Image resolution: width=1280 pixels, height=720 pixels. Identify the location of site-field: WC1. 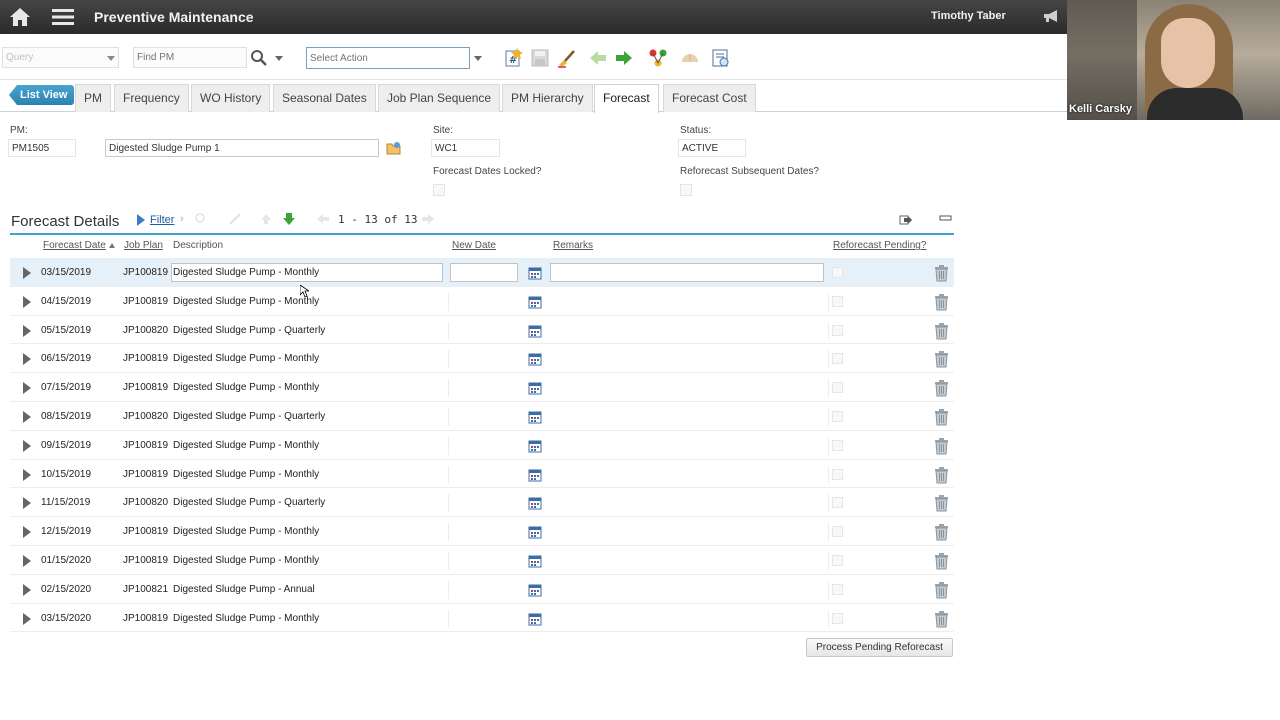
(465, 148).